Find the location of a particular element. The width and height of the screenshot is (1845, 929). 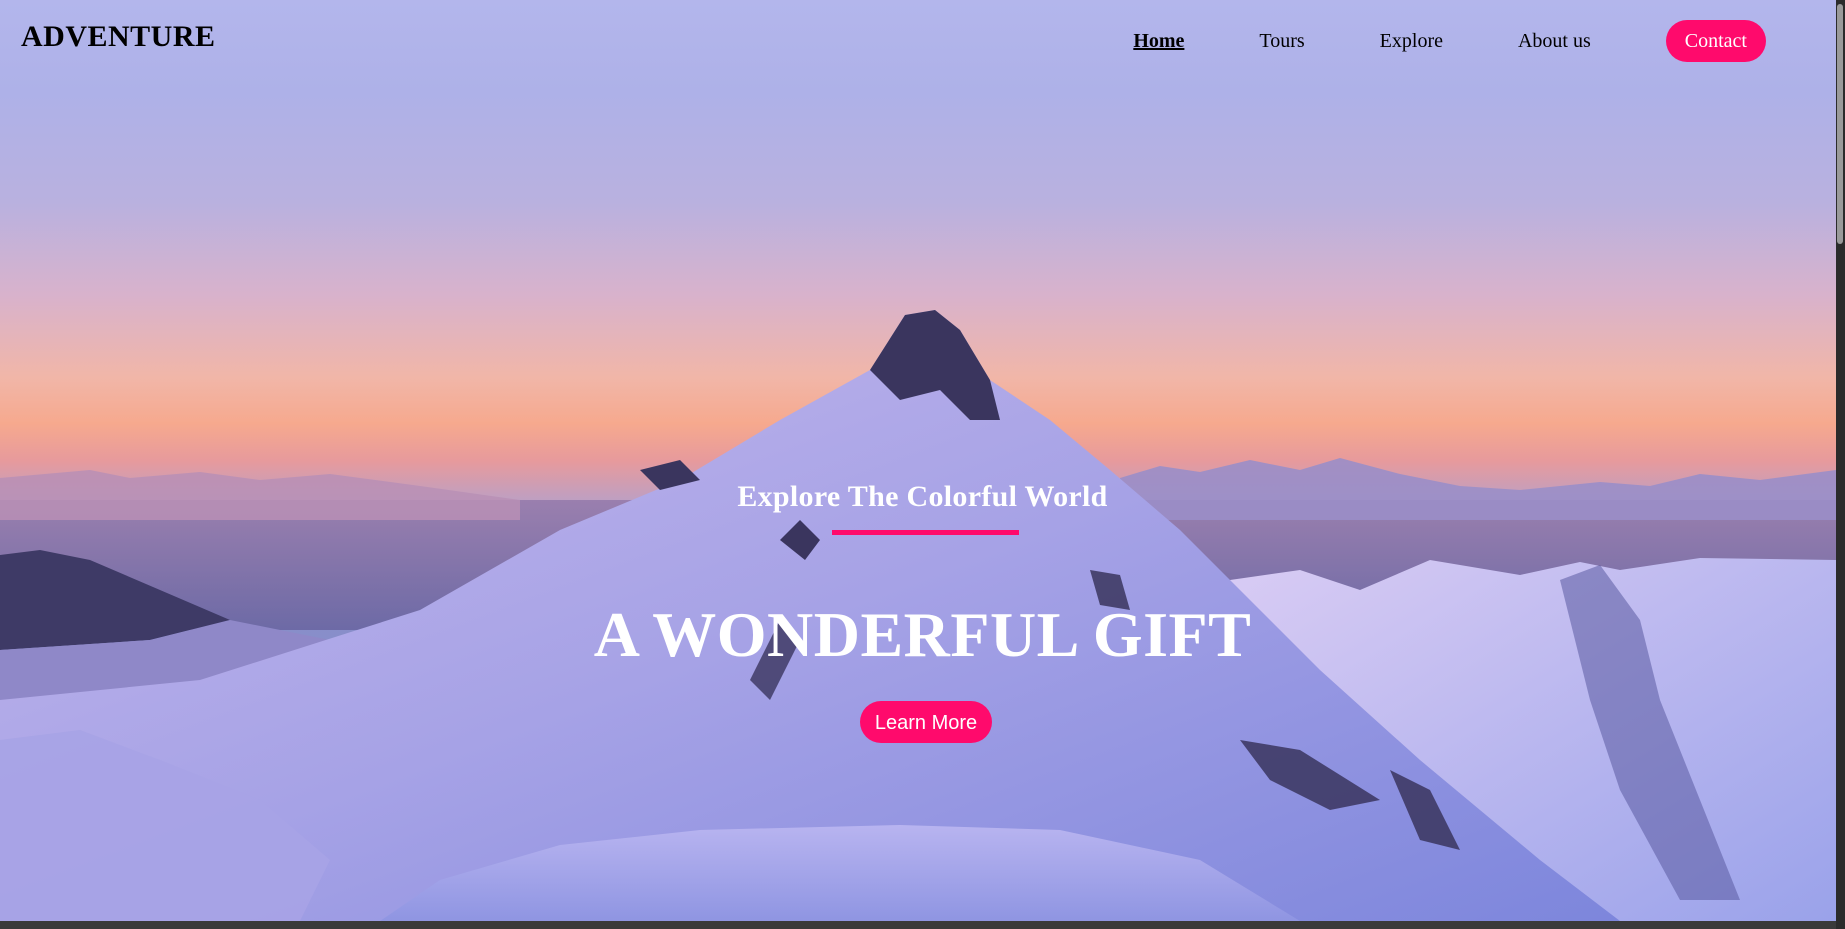

nav-item-explore: Explore is located at coordinates (1411, 41).